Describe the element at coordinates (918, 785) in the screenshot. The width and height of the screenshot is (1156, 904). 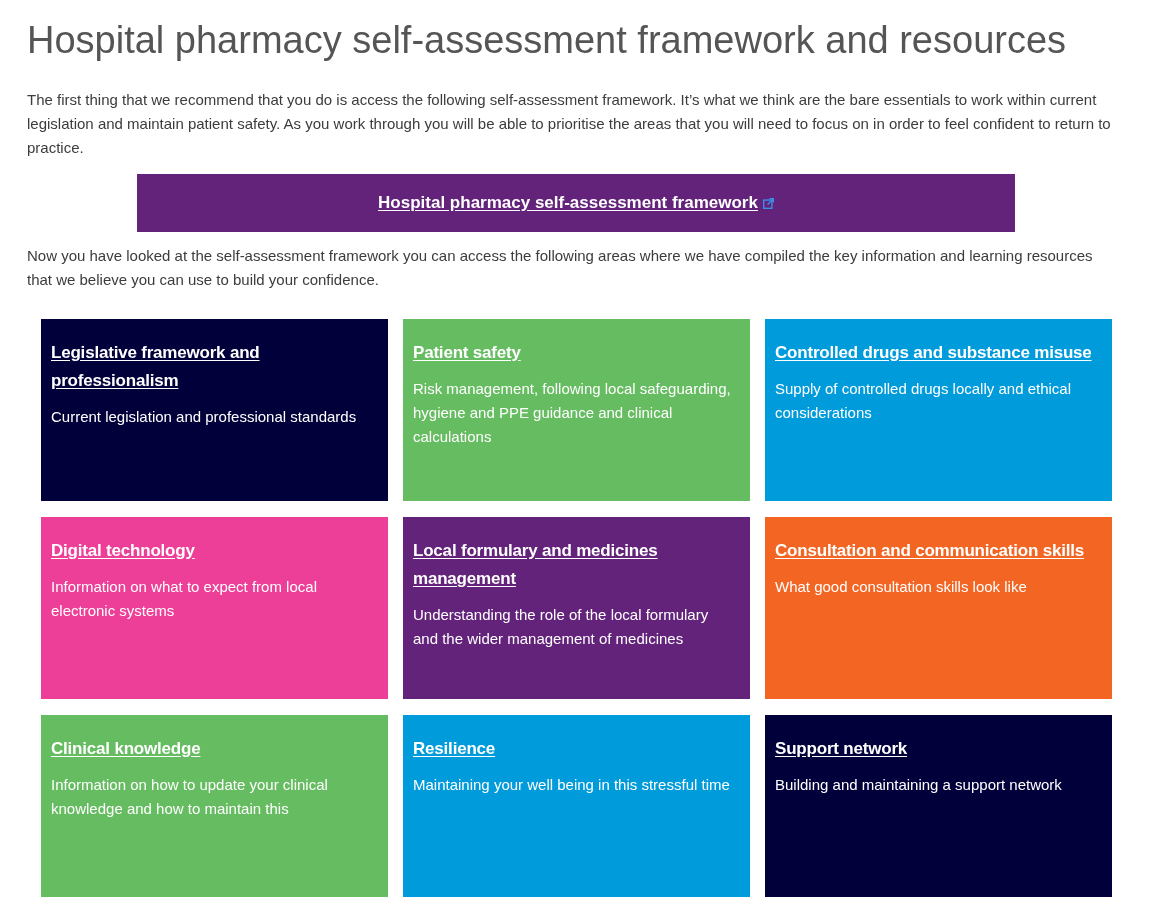
I see `topic-description: Building and maintaining a support network` at that location.